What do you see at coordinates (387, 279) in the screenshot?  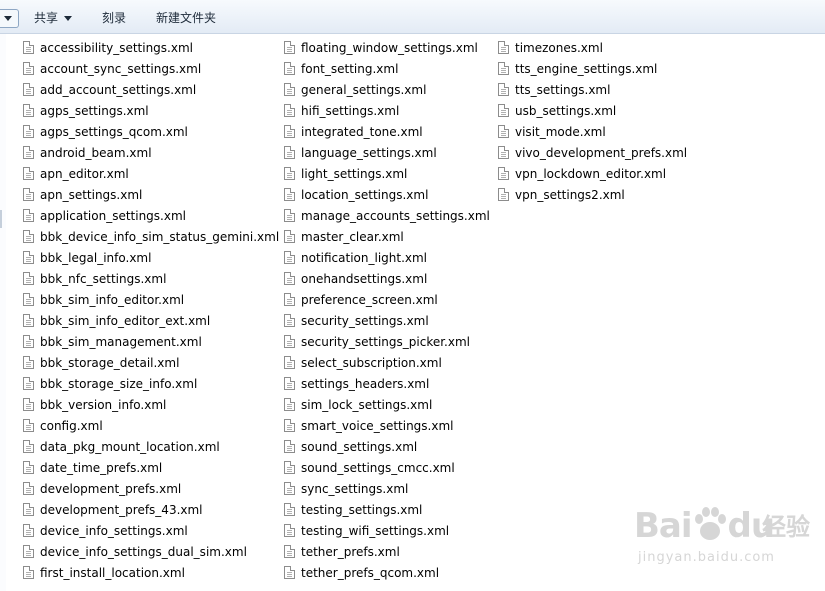 I see `file-item: onehandsettings.xml` at bounding box center [387, 279].